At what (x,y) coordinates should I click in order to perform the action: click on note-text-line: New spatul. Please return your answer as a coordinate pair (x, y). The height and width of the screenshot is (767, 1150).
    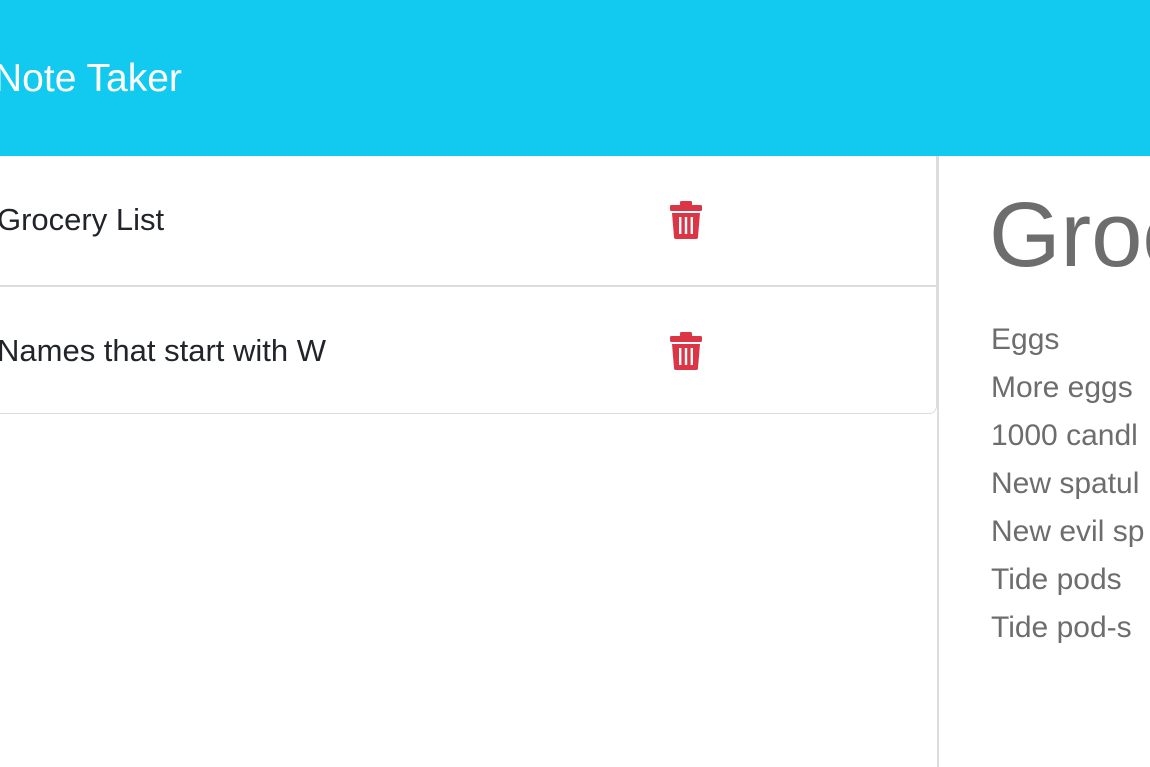
    Looking at the image, I should click on (1065, 483).